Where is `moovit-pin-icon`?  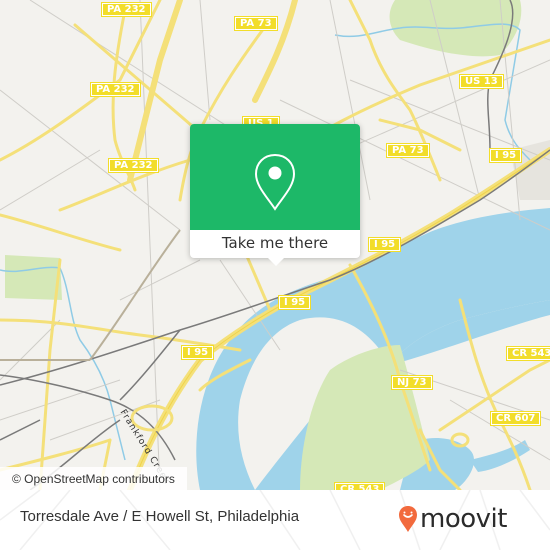 moovit-pin-icon is located at coordinates (408, 519).